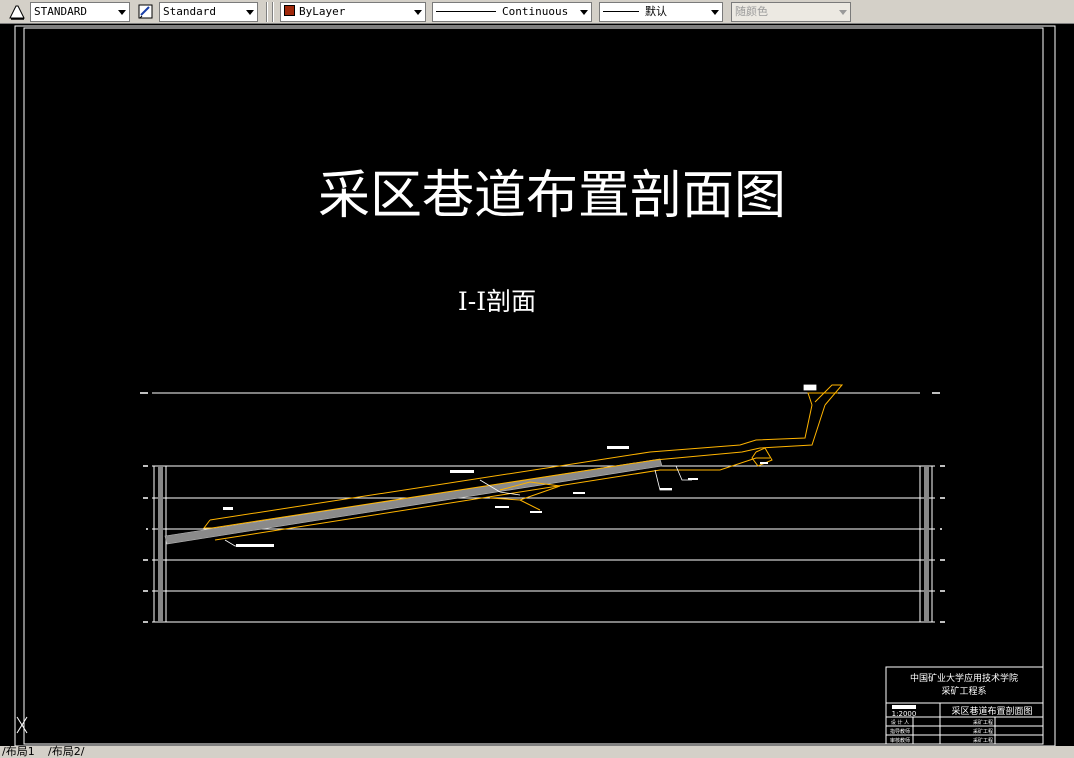  I want to click on tab-layout1-label: 布局1, so click(20, 751).